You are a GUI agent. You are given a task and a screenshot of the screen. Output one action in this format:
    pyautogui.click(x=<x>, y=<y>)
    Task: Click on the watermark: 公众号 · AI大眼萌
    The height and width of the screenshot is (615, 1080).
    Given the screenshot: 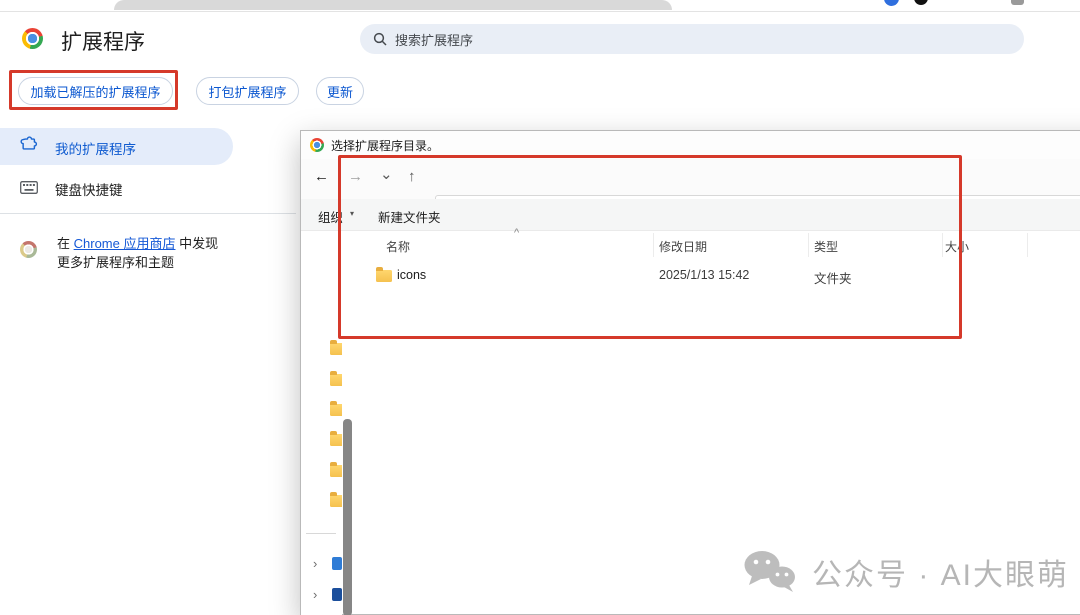 What is the action you would take?
    pyautogui.click(x=905, y=572)
    